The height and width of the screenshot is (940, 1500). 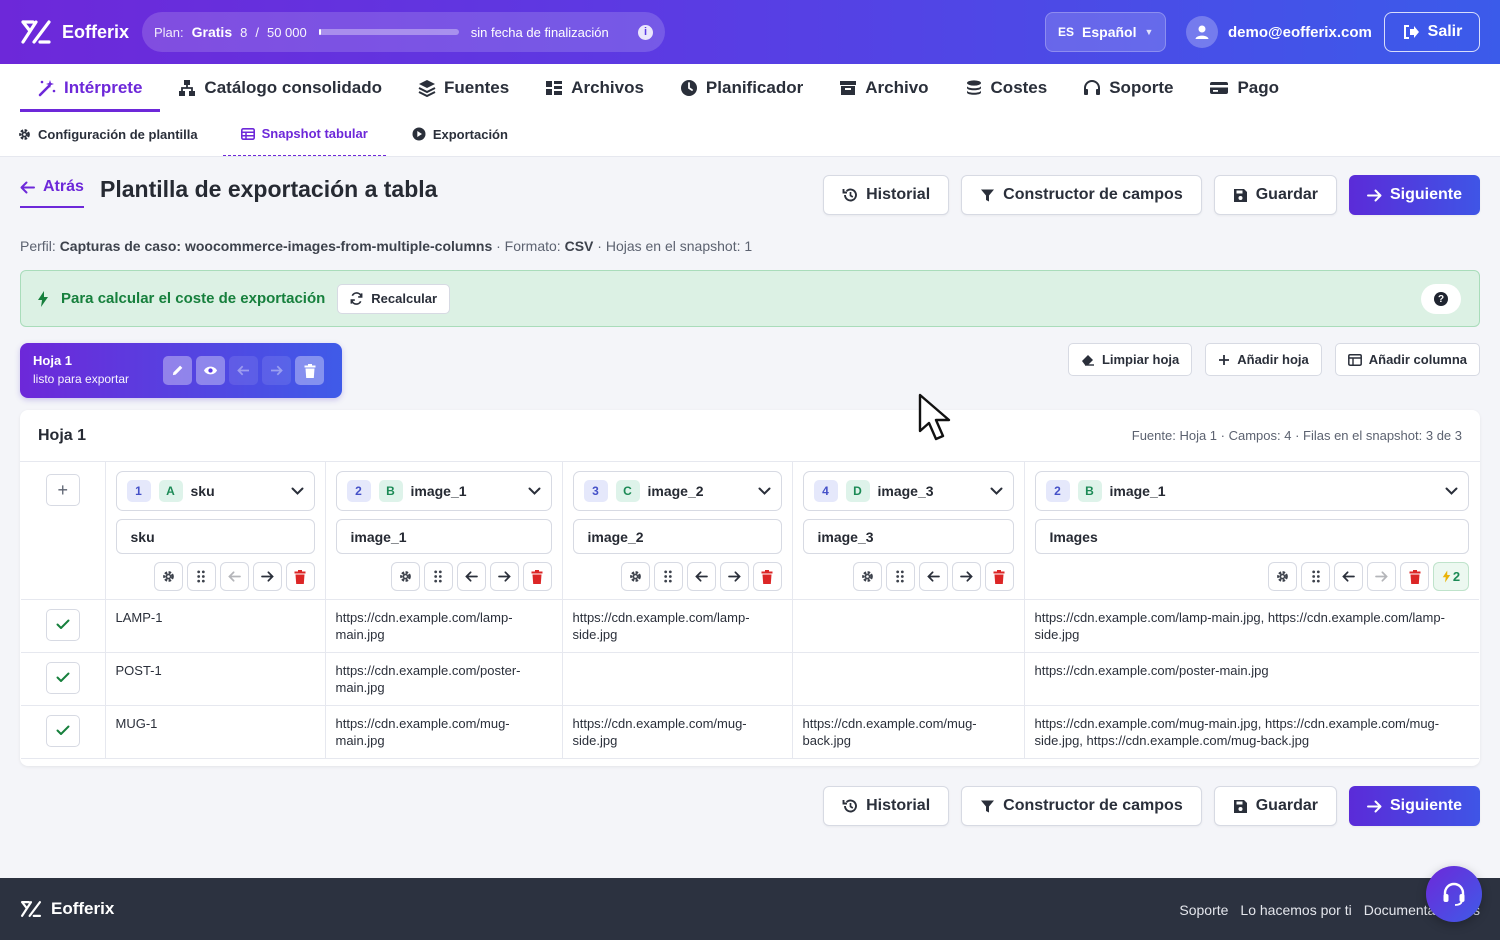 I want to click on nav-item-catalogo: Catálogo consolidado, so click(x=280, y=88).